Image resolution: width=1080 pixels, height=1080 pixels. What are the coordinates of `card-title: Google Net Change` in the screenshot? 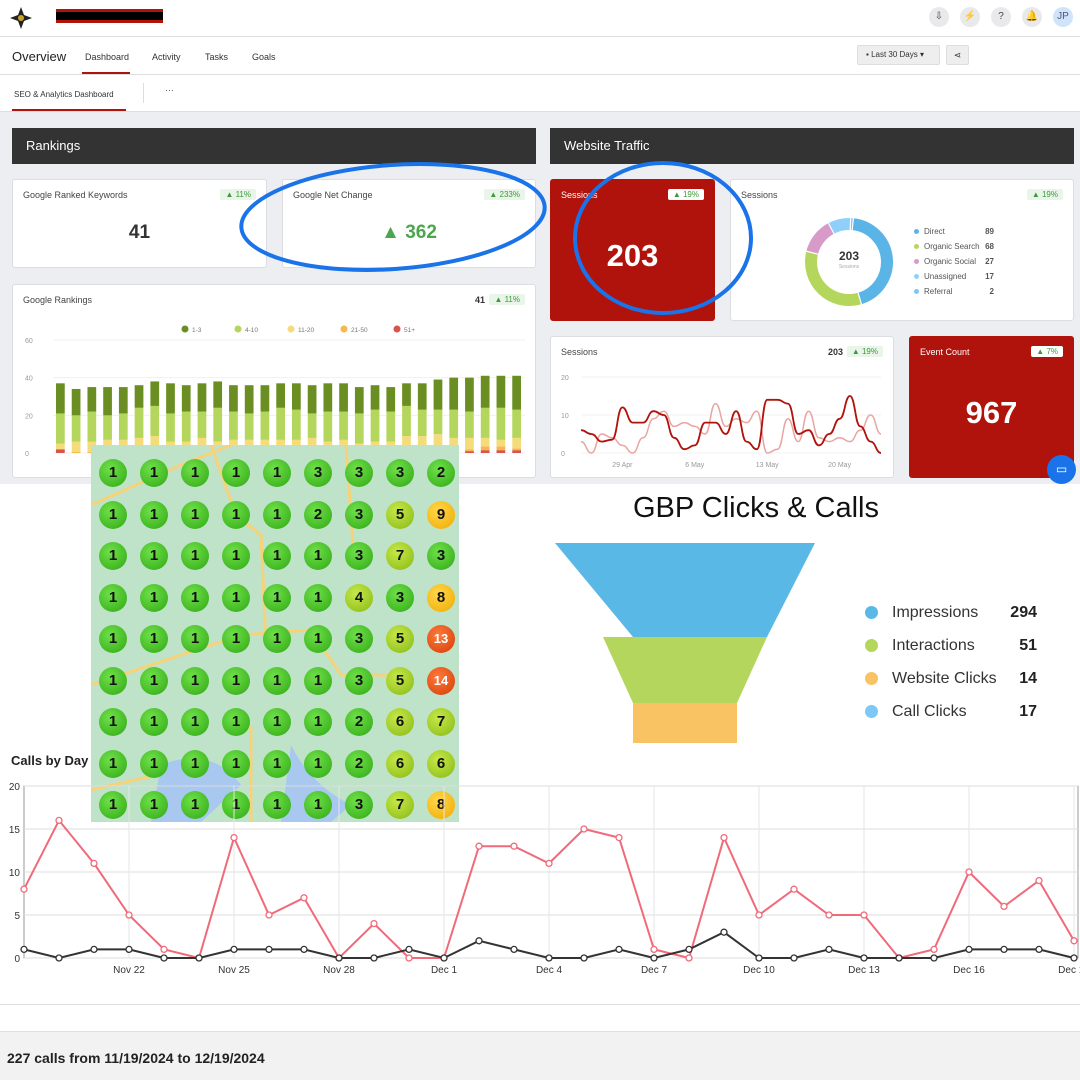 It's located at (333, 195).